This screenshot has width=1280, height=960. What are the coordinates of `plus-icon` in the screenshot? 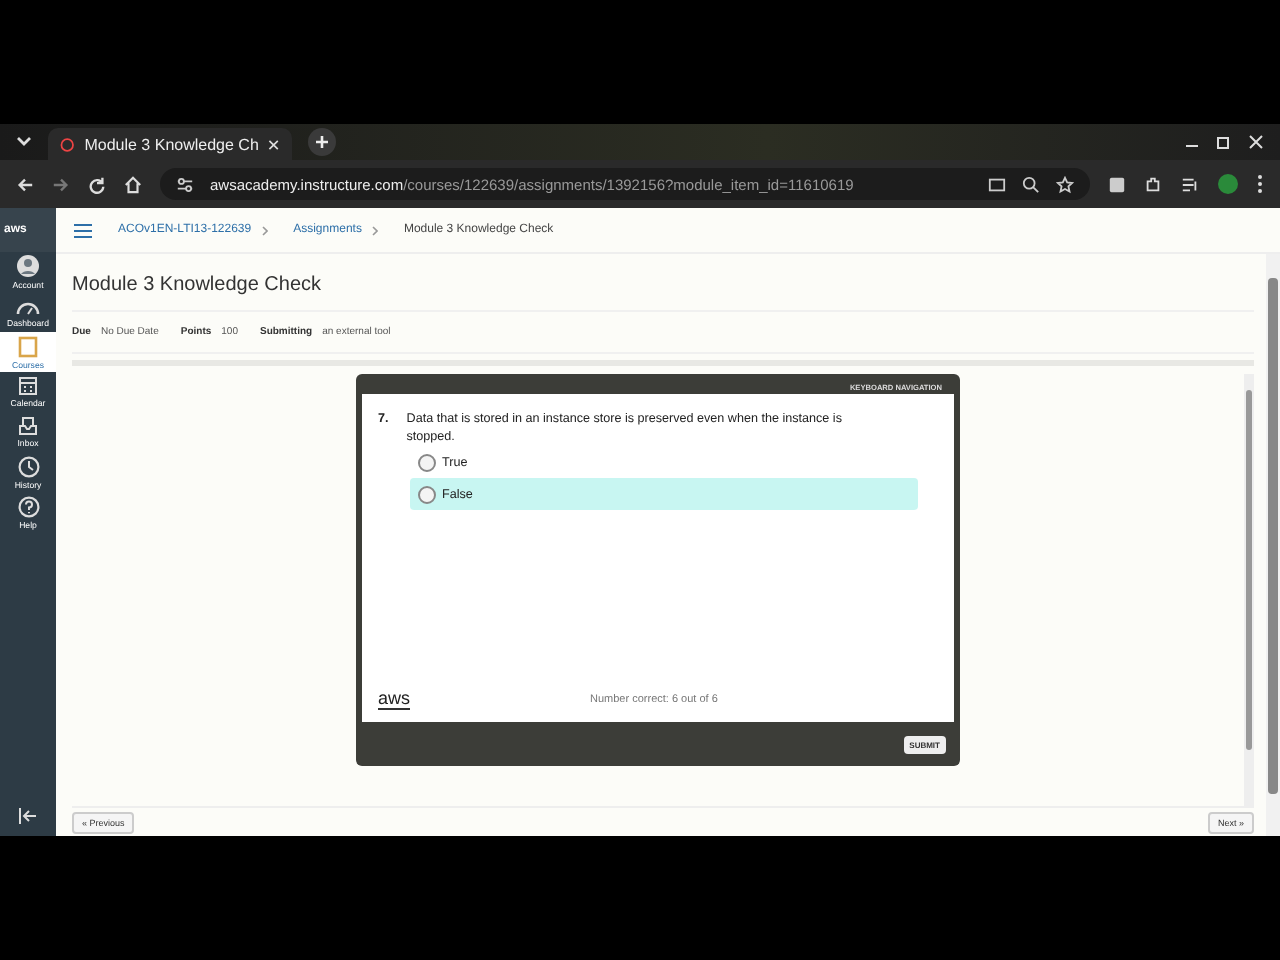 It's located at (322, 142).